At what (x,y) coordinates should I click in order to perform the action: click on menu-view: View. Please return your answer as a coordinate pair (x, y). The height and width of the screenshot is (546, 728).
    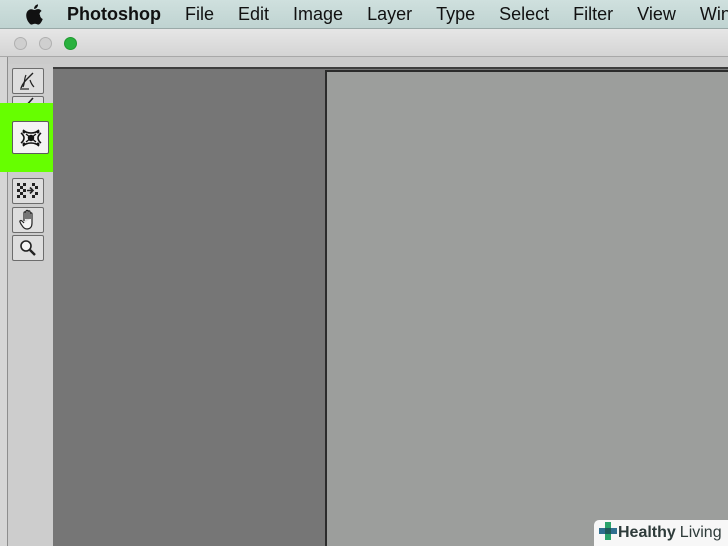
    Looking at the image, I should click on (656, 14).